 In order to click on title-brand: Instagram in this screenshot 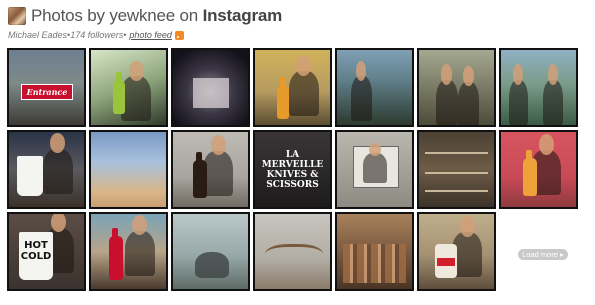, I will do `click(242, 15)`.